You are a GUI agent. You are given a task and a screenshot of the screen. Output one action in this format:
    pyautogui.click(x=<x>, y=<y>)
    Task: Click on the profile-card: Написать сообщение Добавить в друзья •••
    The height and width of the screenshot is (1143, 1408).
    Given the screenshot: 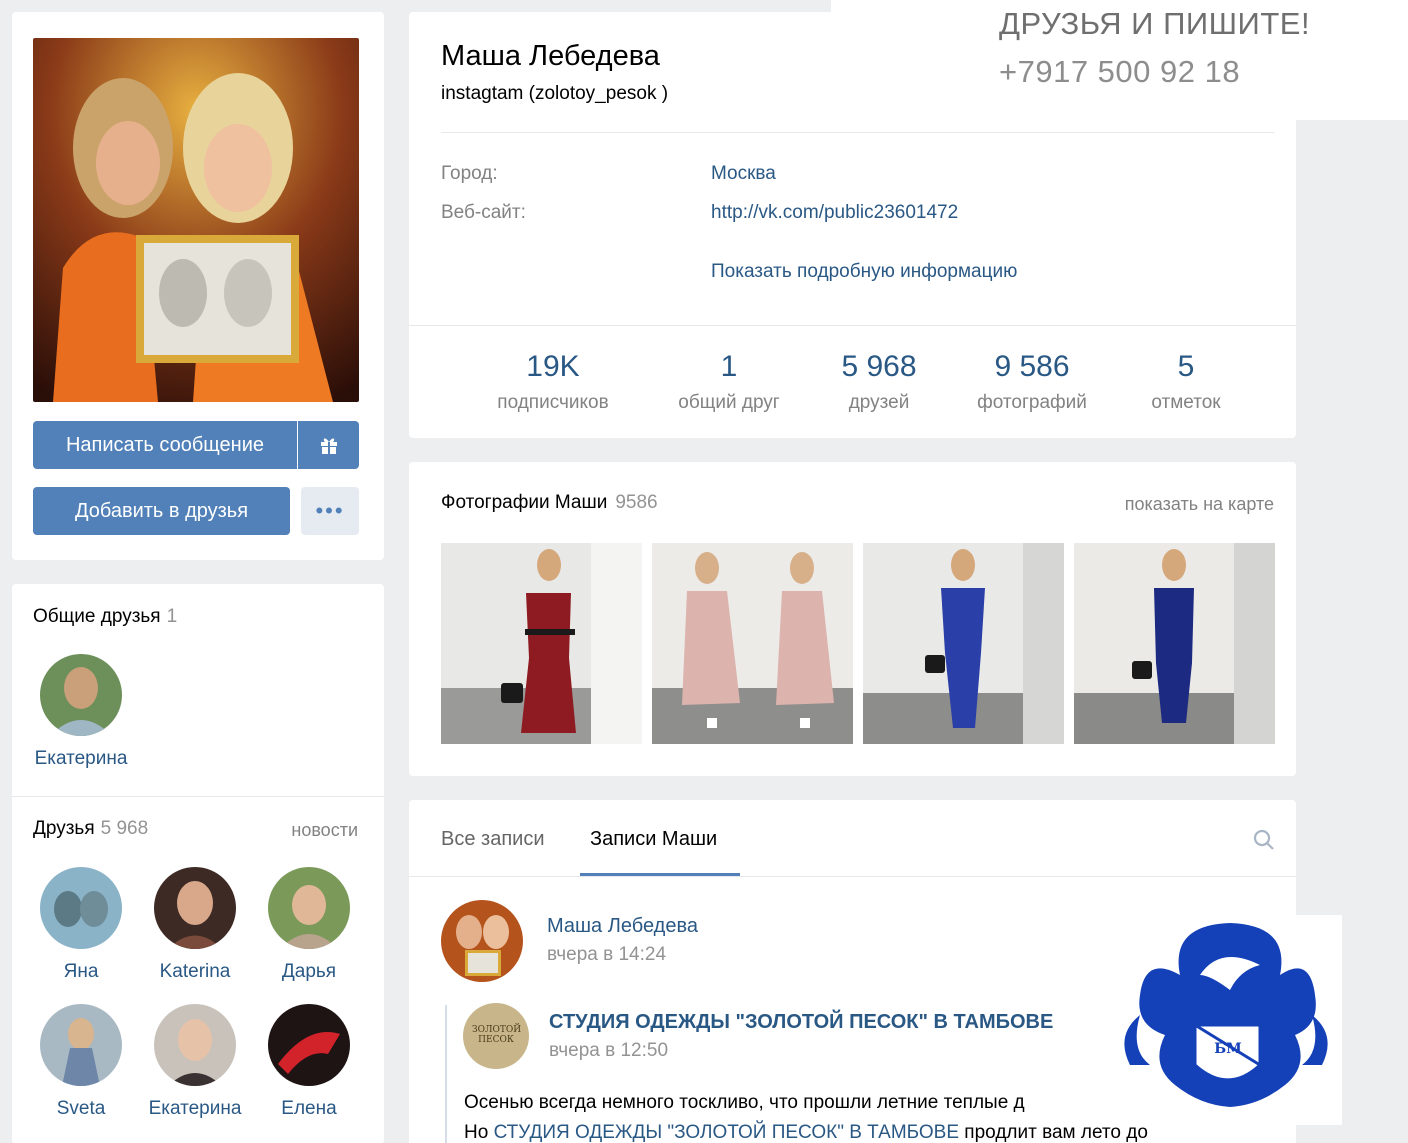 What is the action you would take?
    pyautogui.click(x=198, y=286)
    